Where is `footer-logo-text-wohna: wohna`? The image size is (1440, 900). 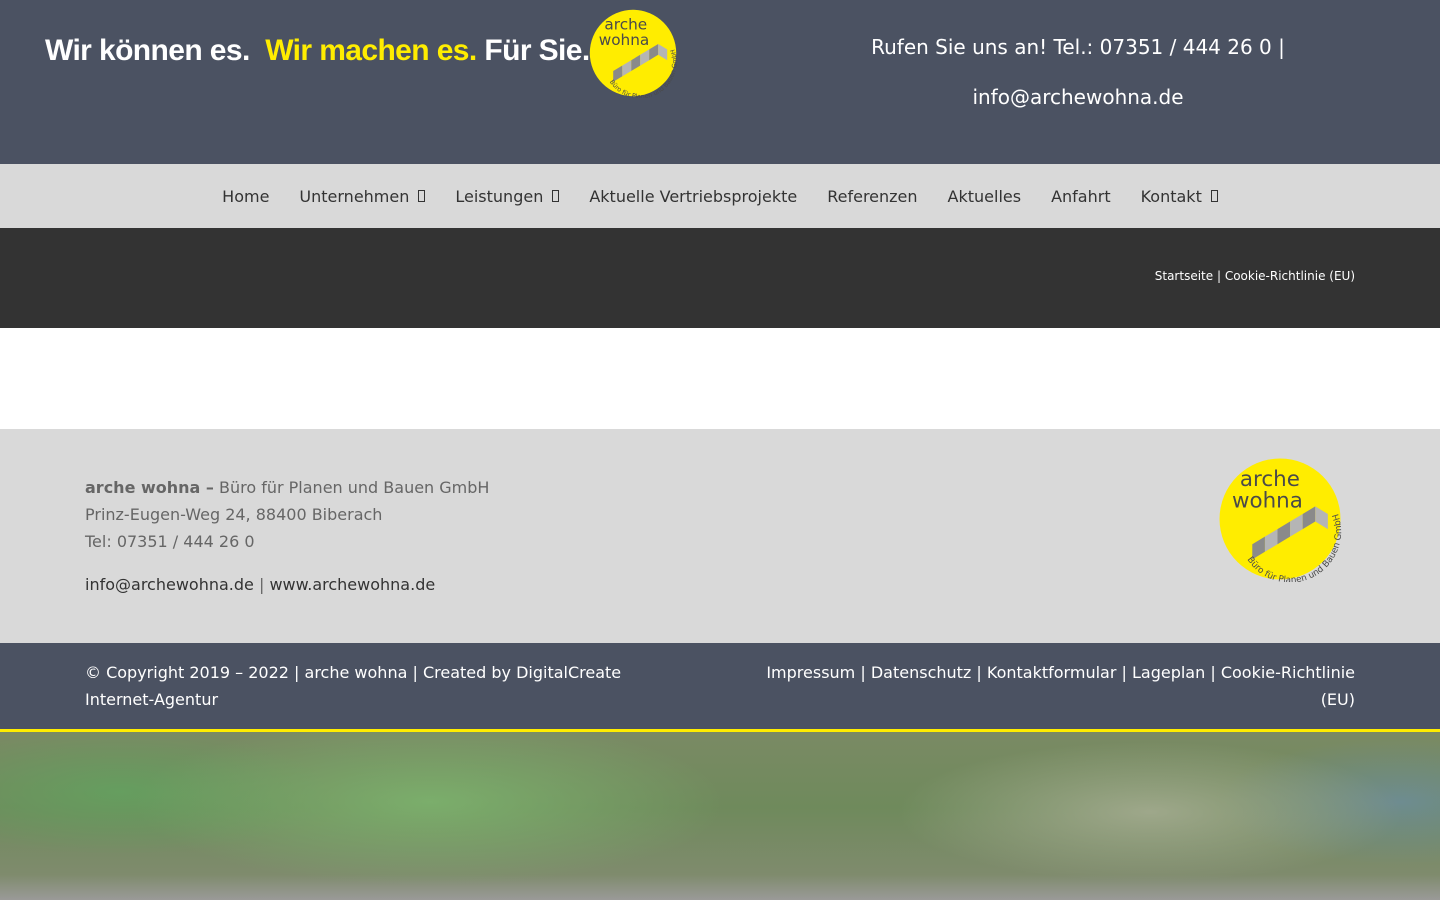 footer-logo-text-wohna: wohna is located at coordinates (1267, 501).